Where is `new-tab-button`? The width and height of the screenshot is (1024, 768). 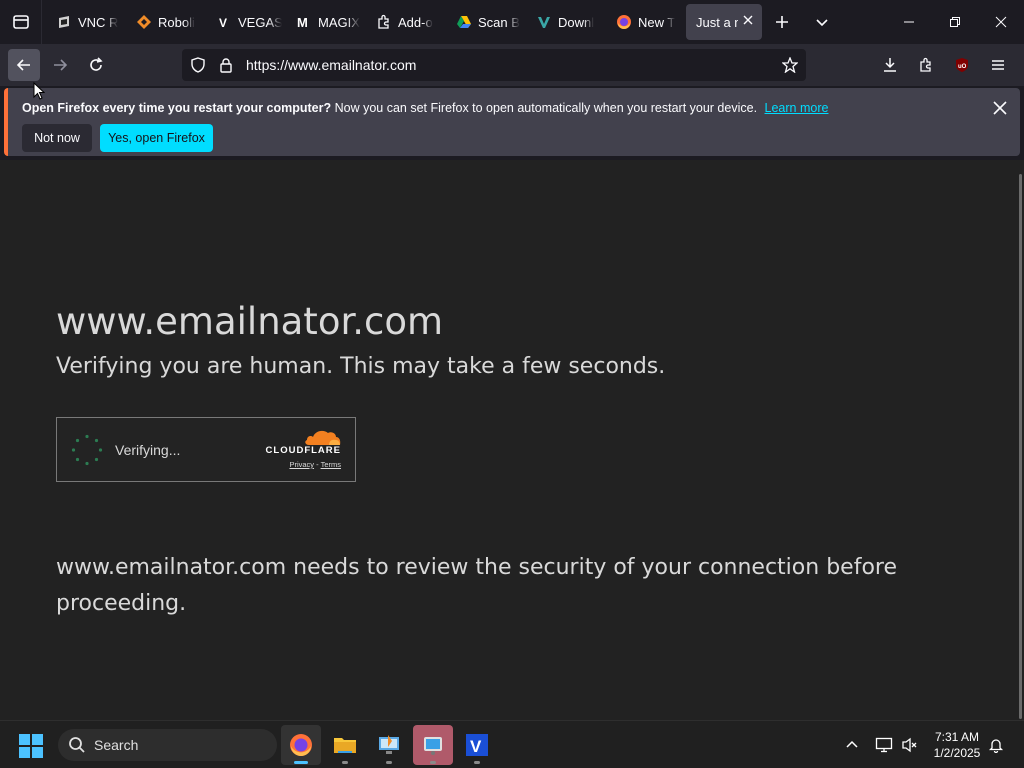
new-tab-button is located at coordinates (782, 22).